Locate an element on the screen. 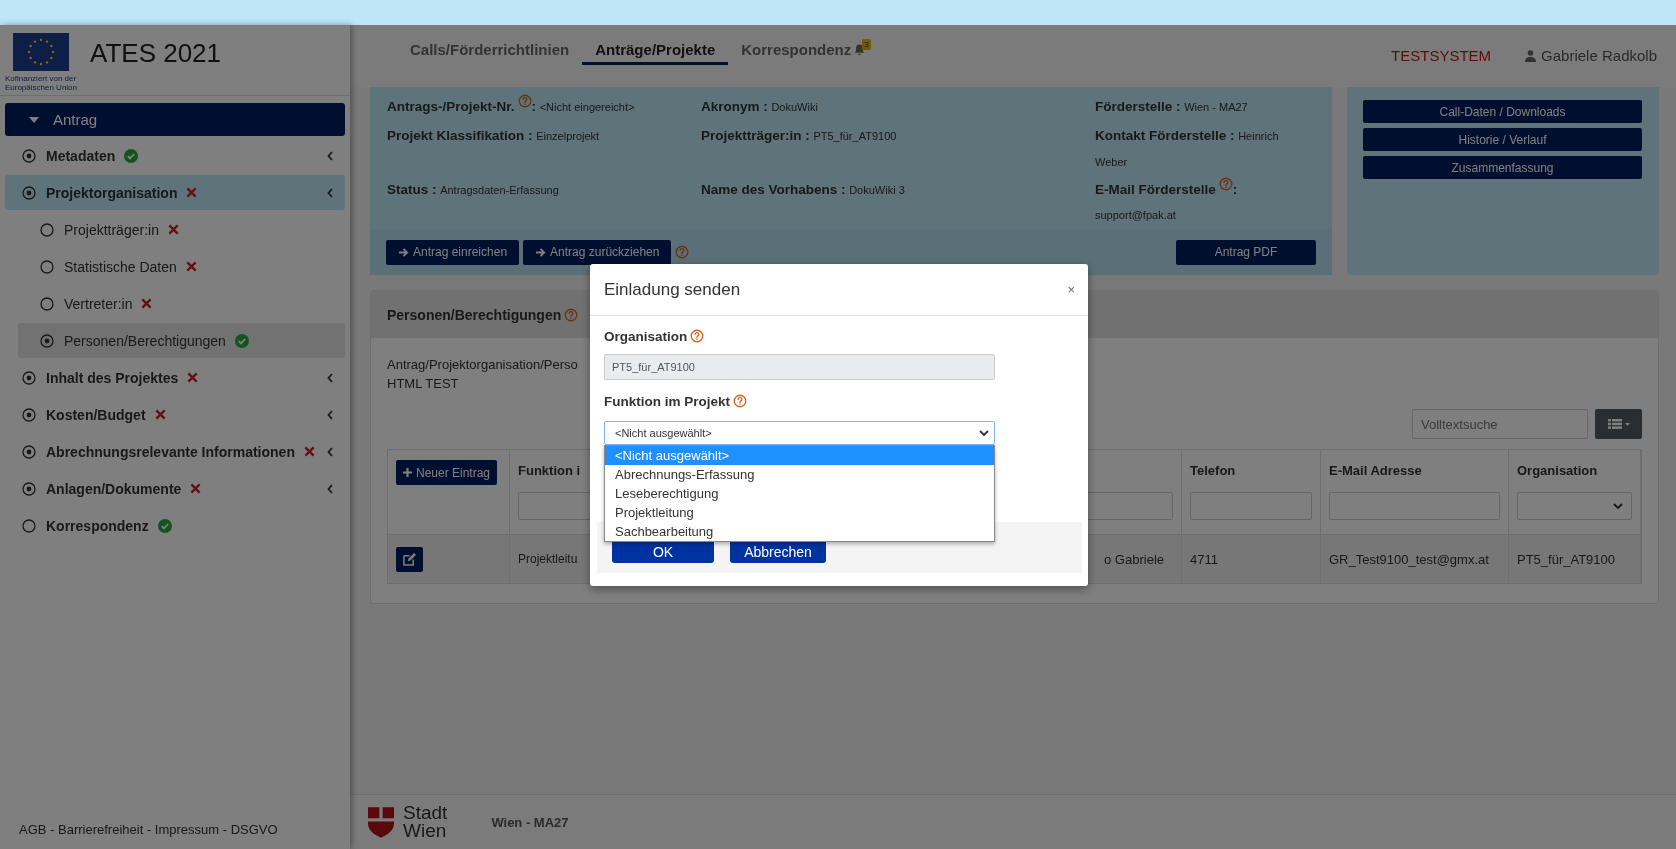  table-icon is located at coordinates (1618, 424).